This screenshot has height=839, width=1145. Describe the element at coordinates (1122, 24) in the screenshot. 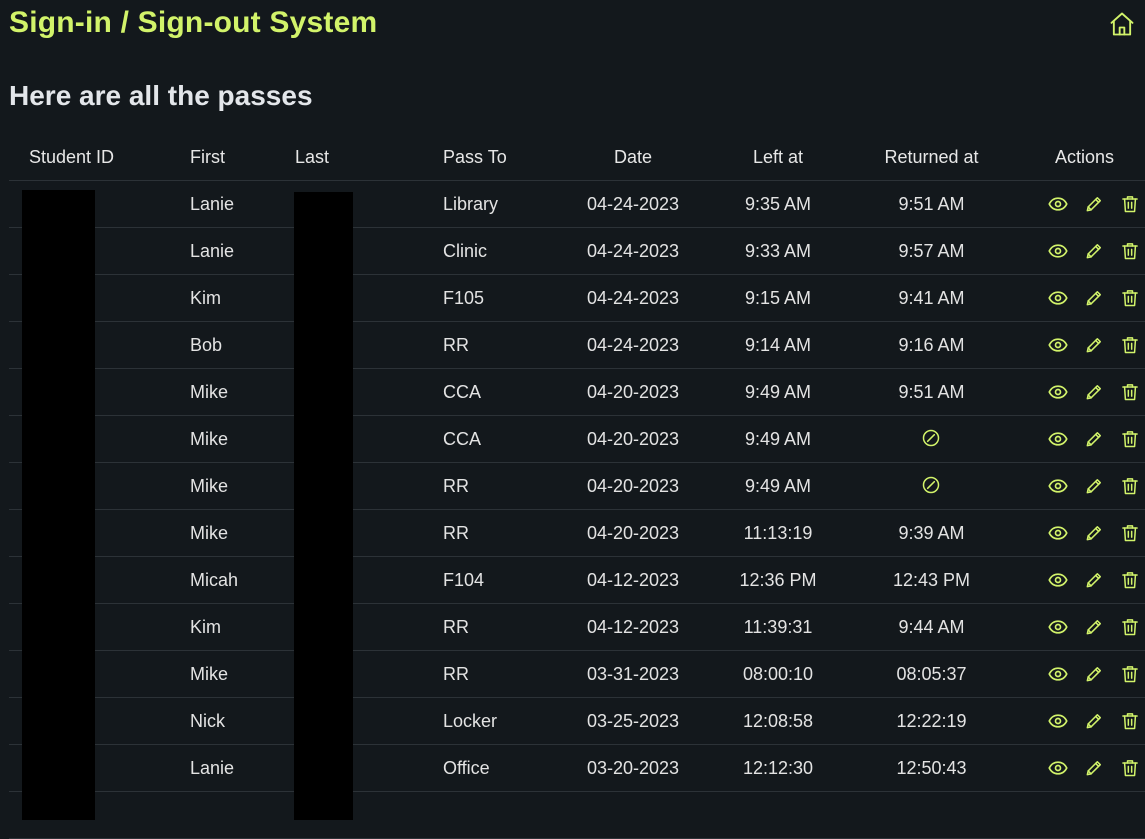

I see `home-button` at that location.